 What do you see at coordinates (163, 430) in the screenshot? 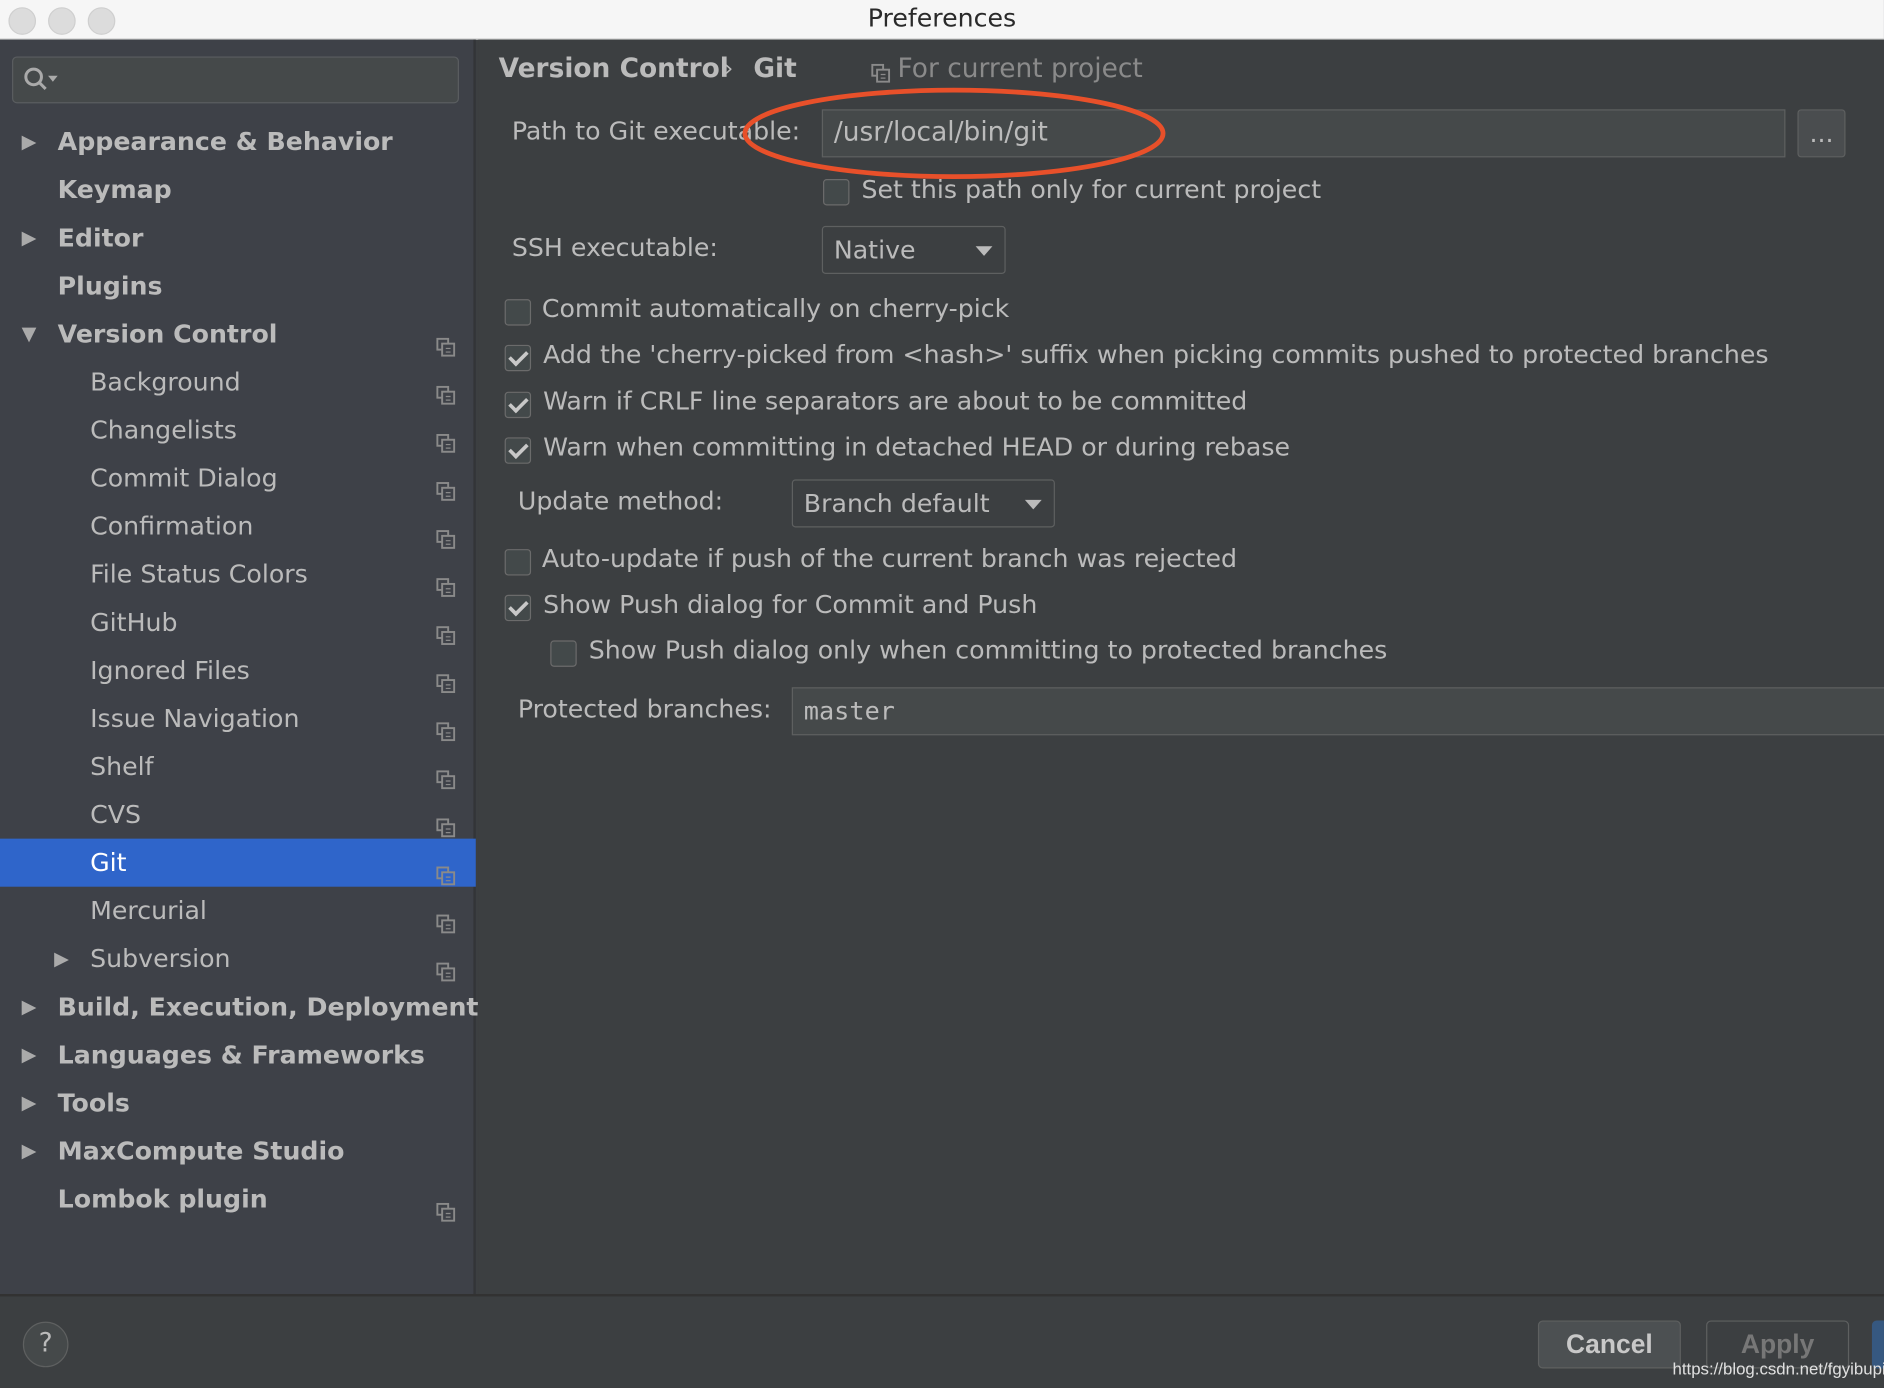
I see `sidebar-item-label: Changelists` at bounding box center [163, 430].